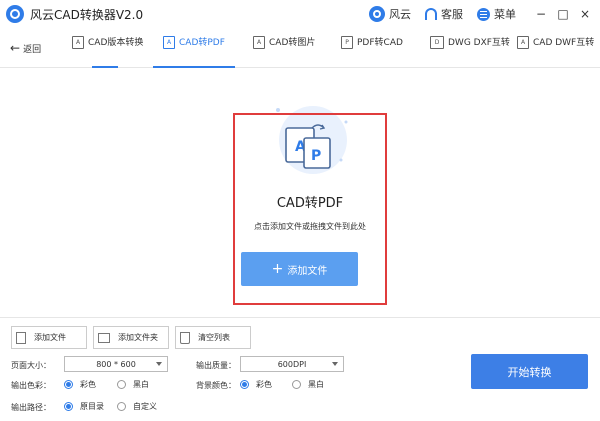 This screenshot has width=600, height=421. Describe the element at coordinates (300, 14) in the screenshot. I see `title-bar: 风云CAD转换器V2.0 风云 客服 菜单 − □ ×` at that location.